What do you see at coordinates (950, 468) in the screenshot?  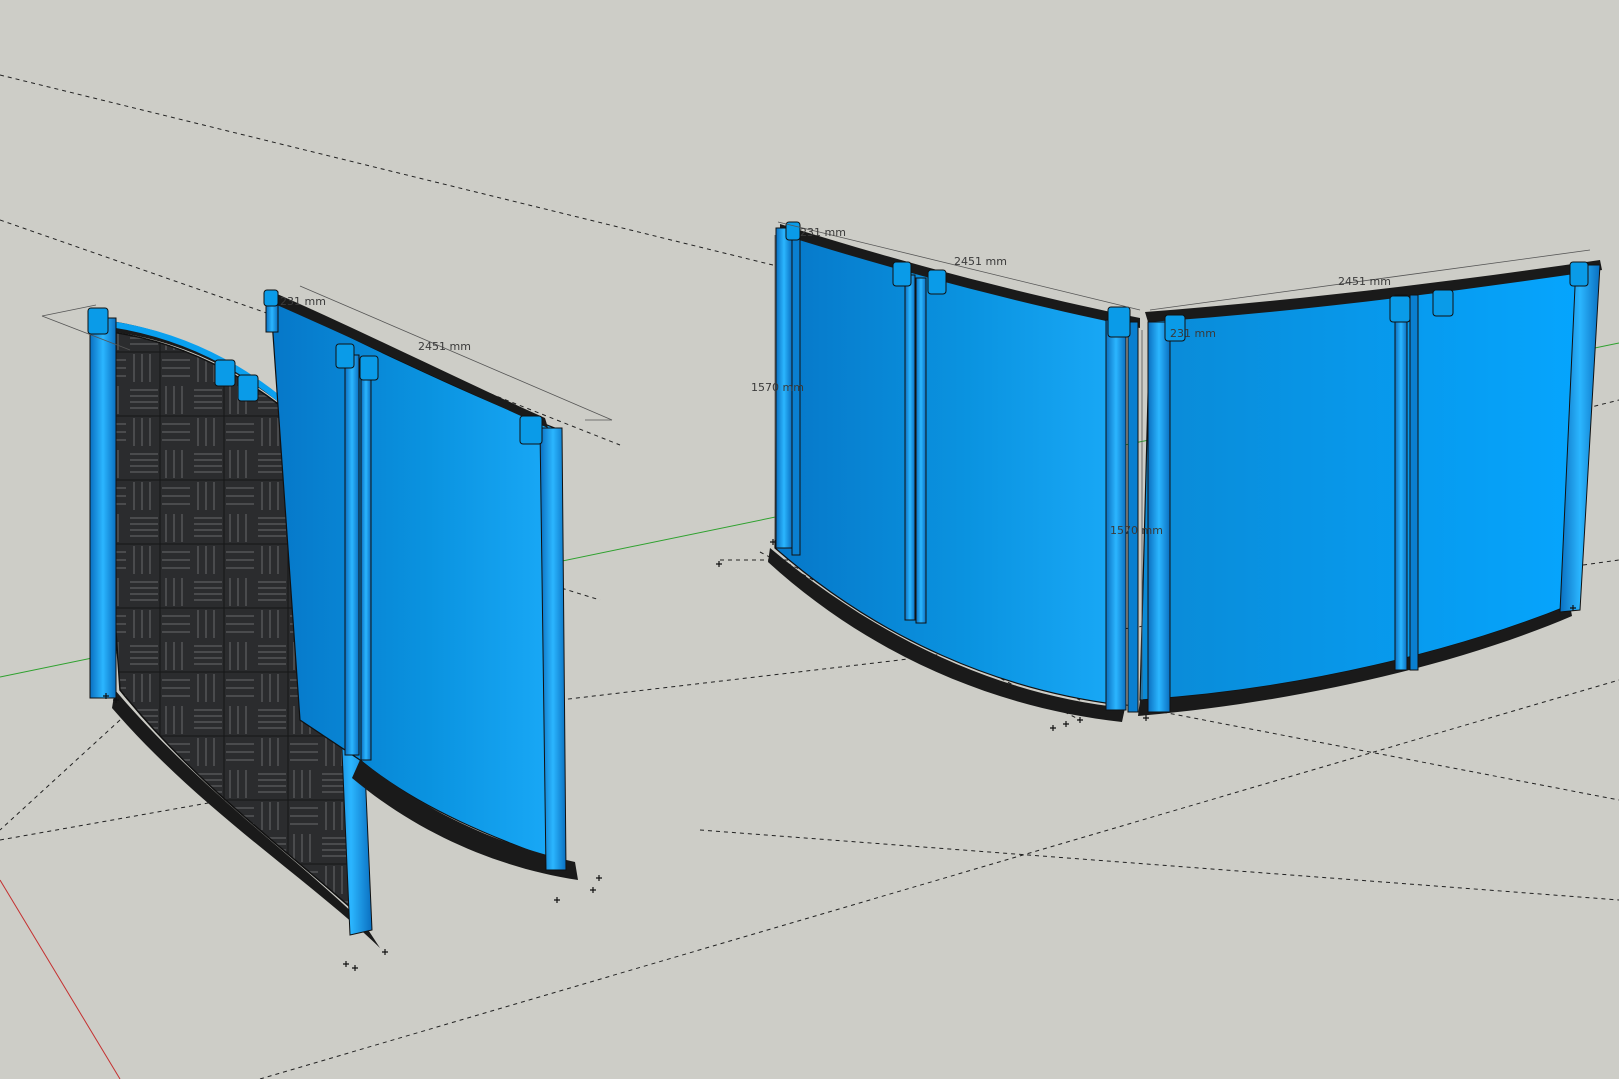 I see `blue-panel-right-a` at bounding box center [950, 468].